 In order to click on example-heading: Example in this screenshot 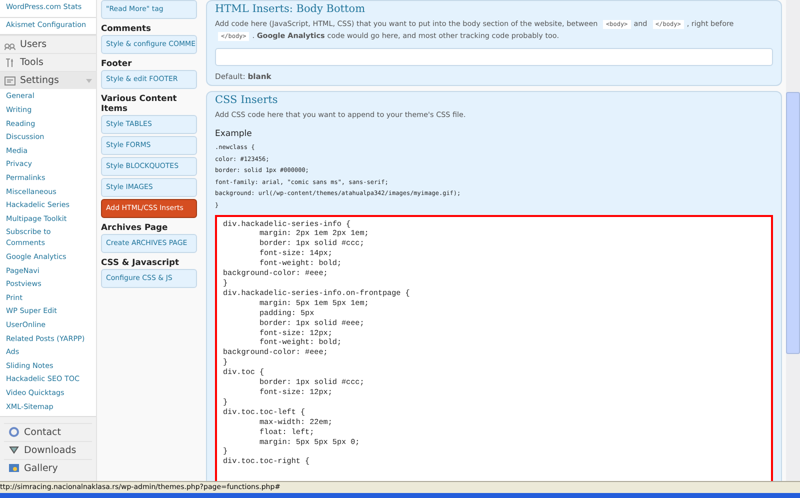, I will do `click(234, 134)`.